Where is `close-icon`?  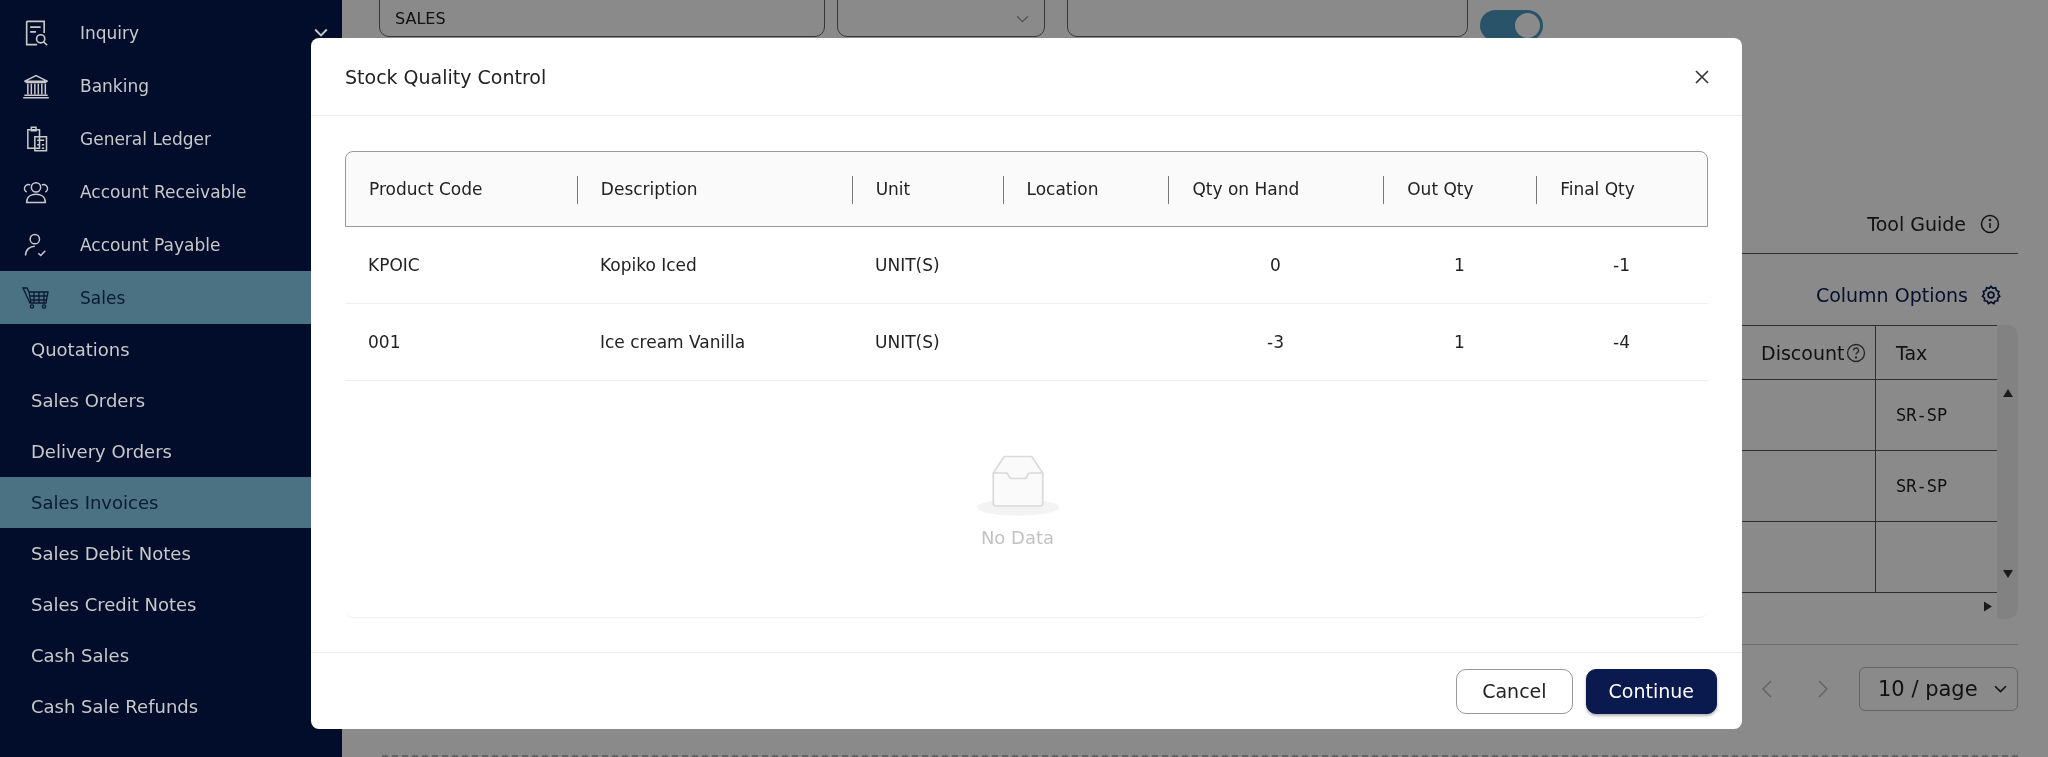 close-icon is located at coordinates (1702, 76).